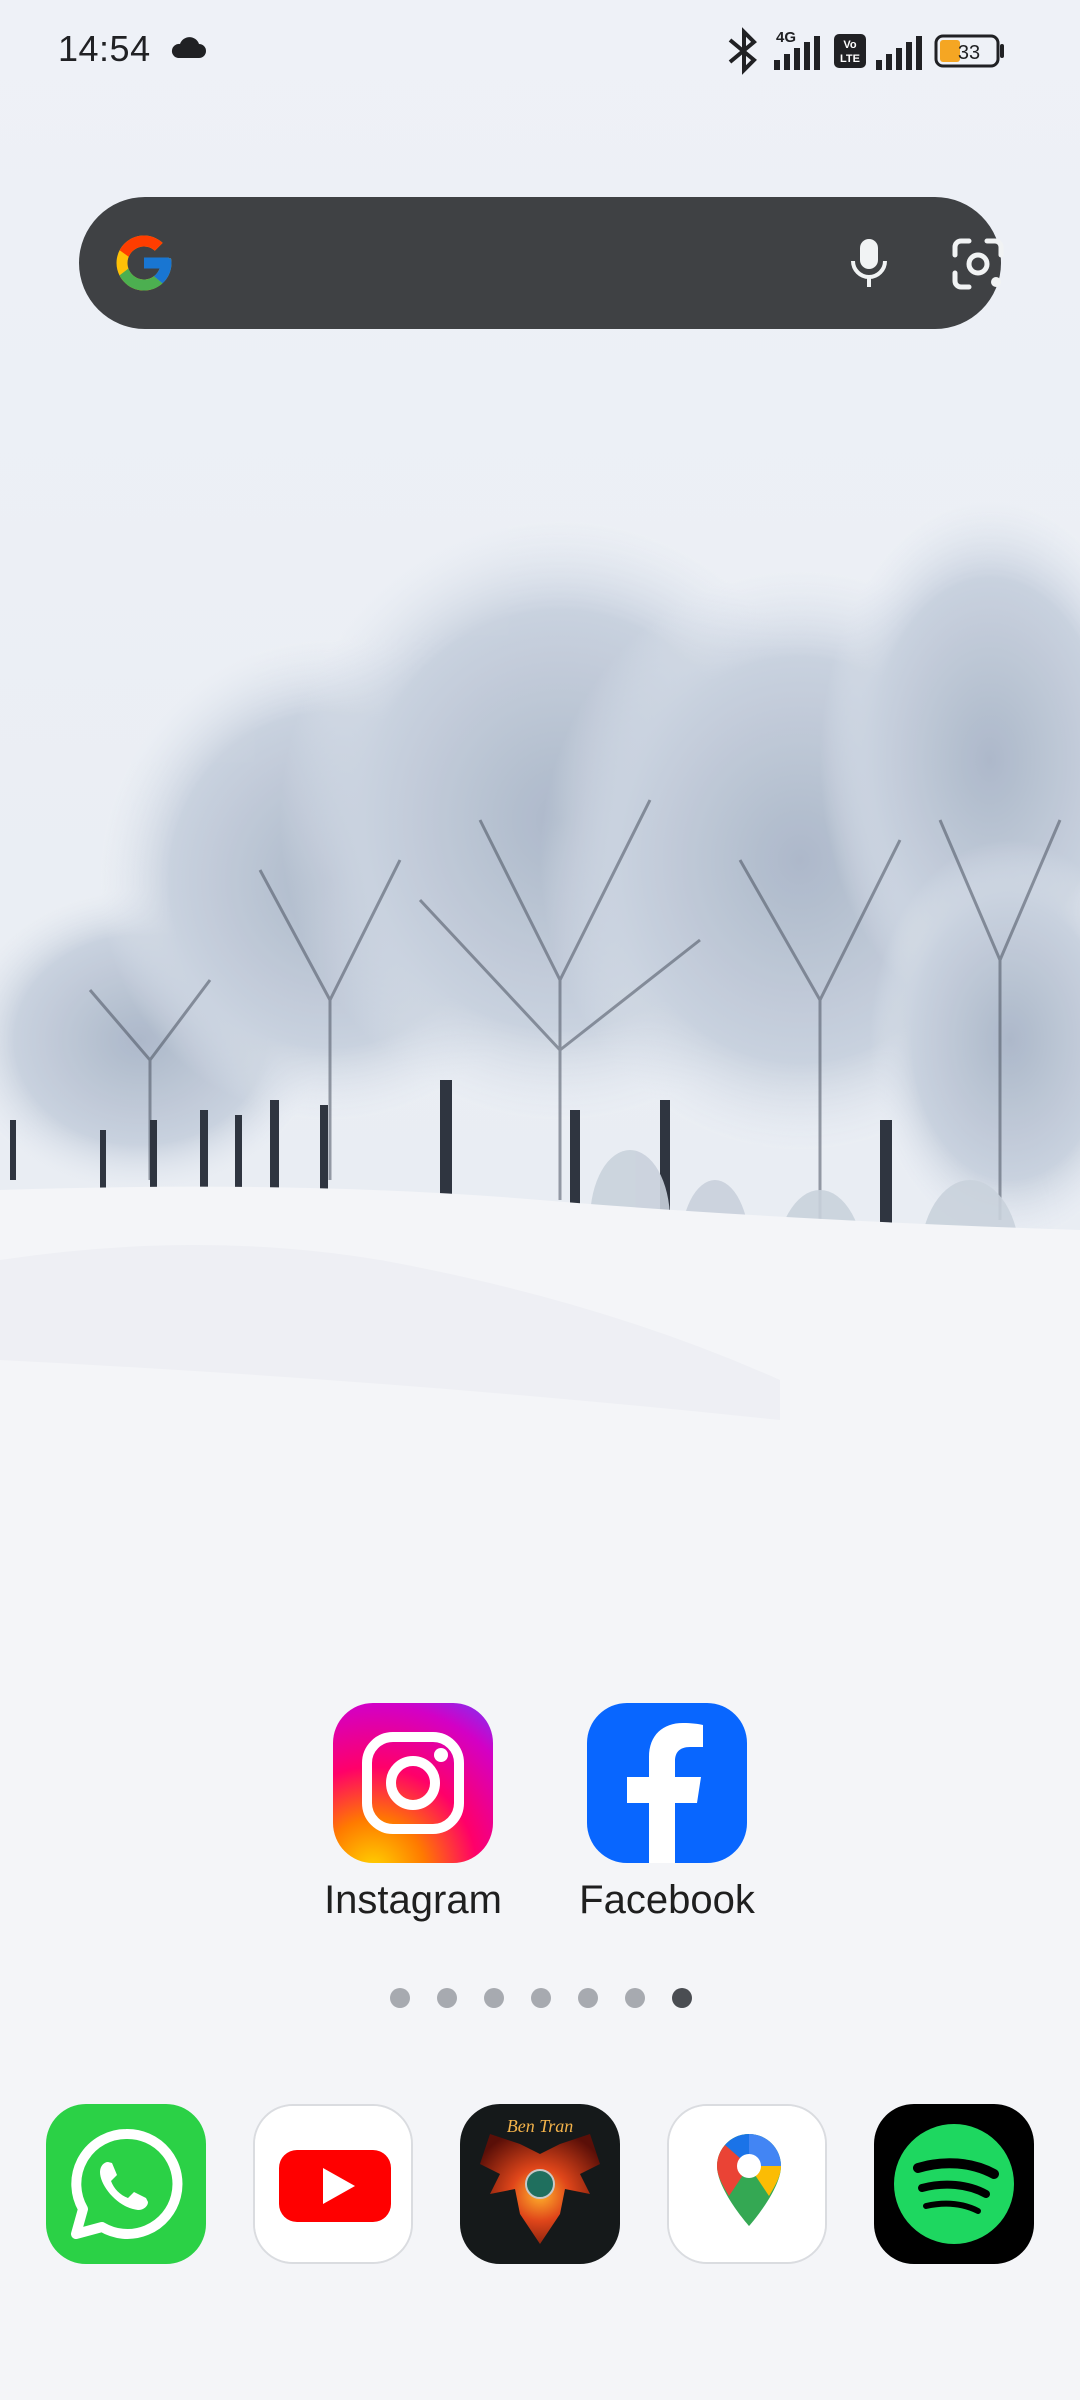  I want to click on bluetooth-icon, so click(742, 51).